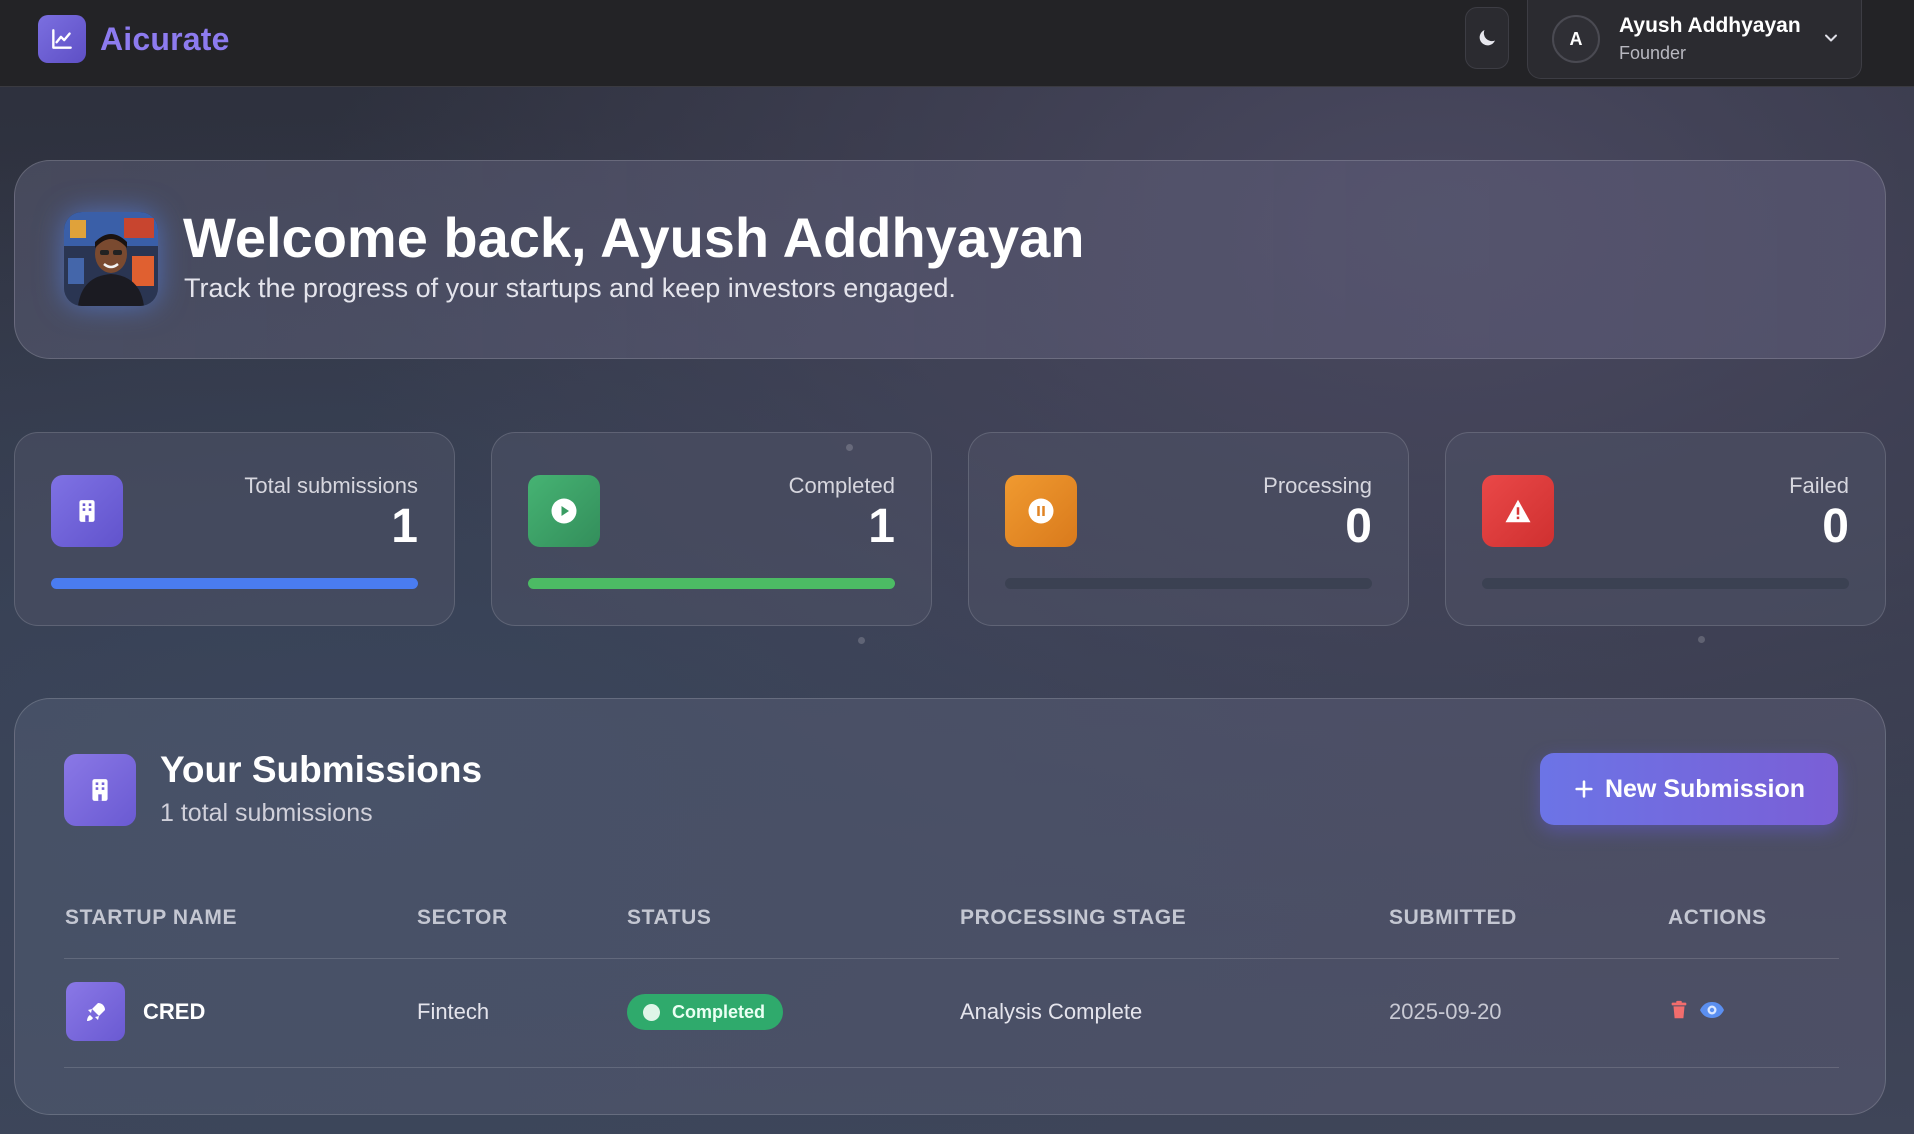 The width and height of the screenshot is (1914, 1134). I want to click on chevron-down-icon, so click(1831, 38).